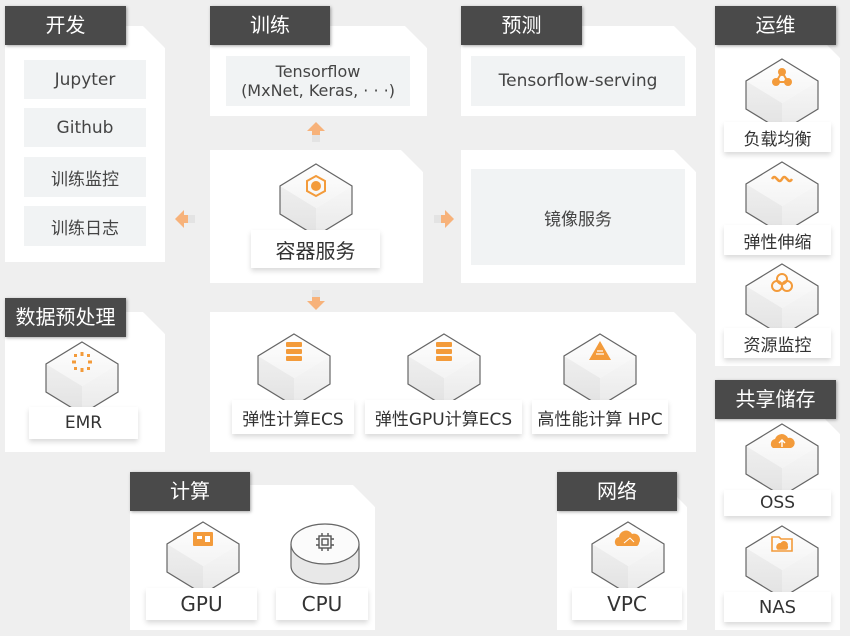 The width and height of the screenshot is (850, 636). What do you see at coordinates (325, 558) in the screenshot?
I see `compute-disk-cpu` at bounding box center [325, 558].